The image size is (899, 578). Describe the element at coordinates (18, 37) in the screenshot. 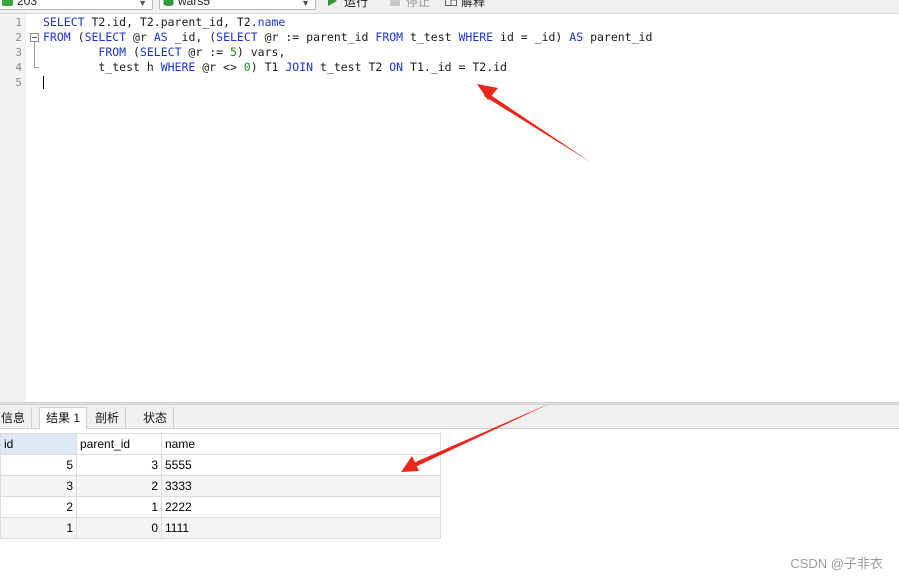

I see `line-number: 2` at that location.